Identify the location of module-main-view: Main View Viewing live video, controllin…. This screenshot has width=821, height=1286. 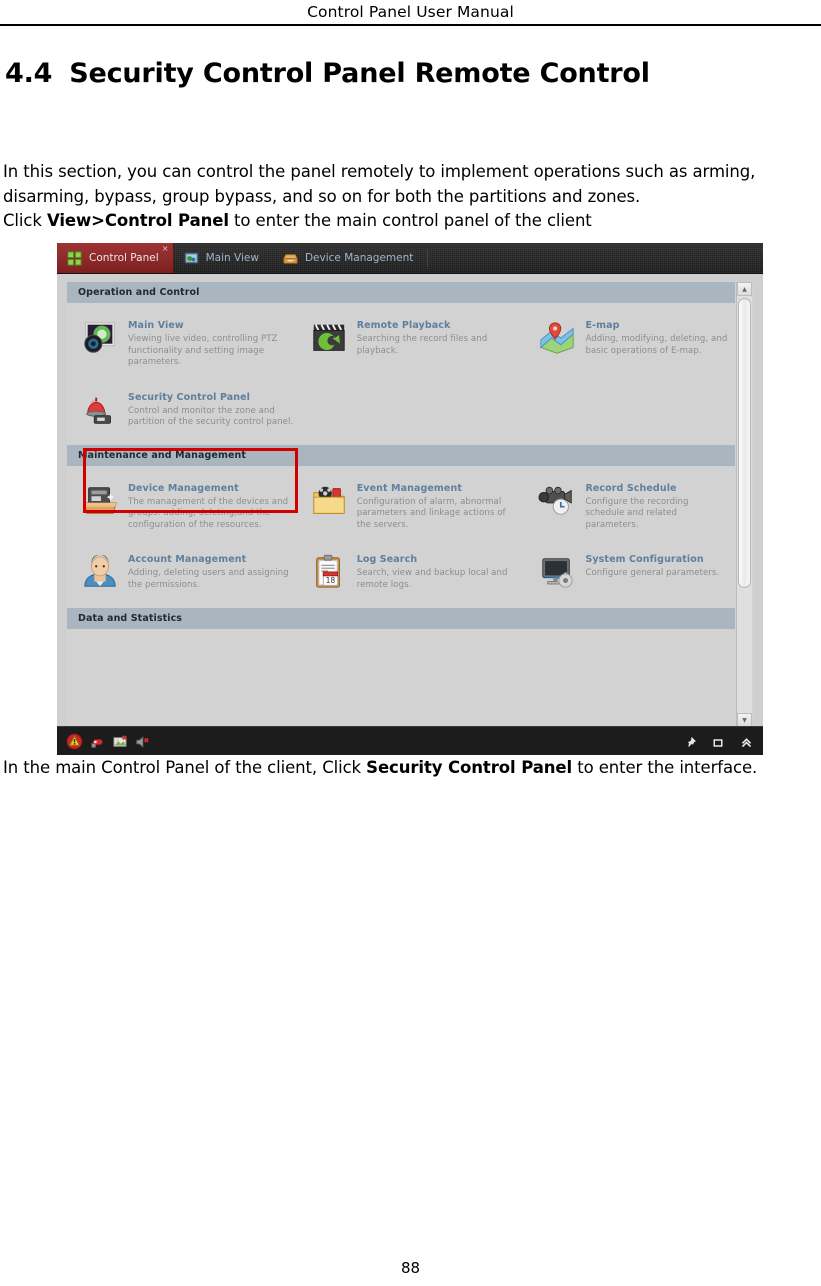
(181, 344).